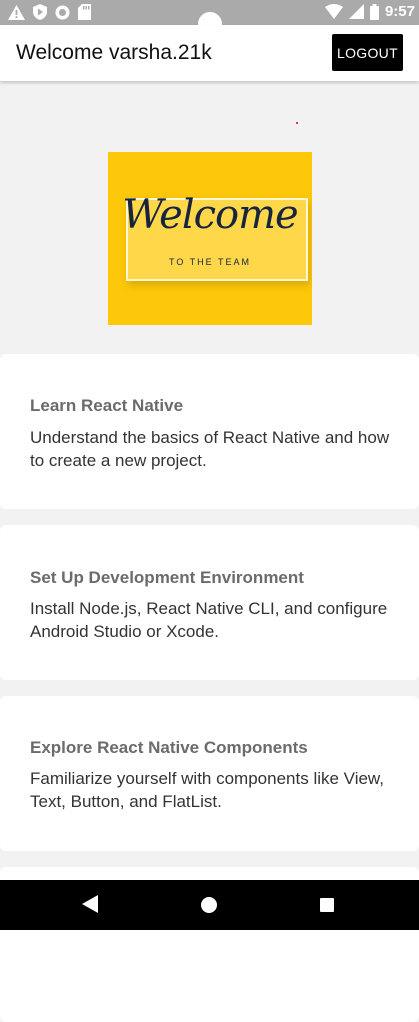 The width and height of the screenshot is (419, 1022). I want to click on back-icon, so click(90, 904).